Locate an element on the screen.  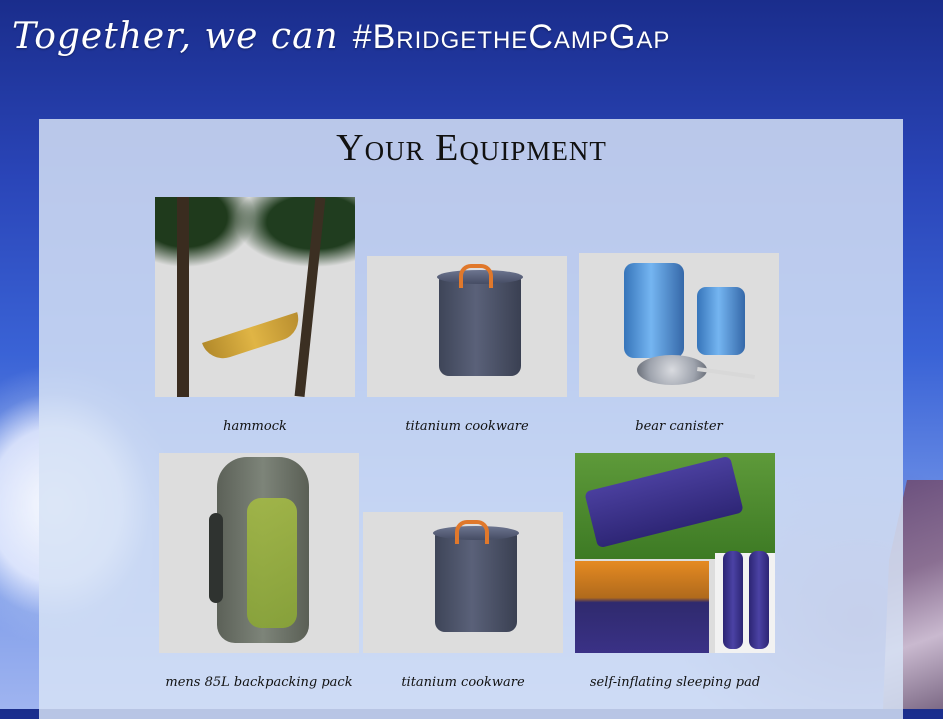
equipment-item-bear-canister: bear canister is located at coordinates (679, 343).